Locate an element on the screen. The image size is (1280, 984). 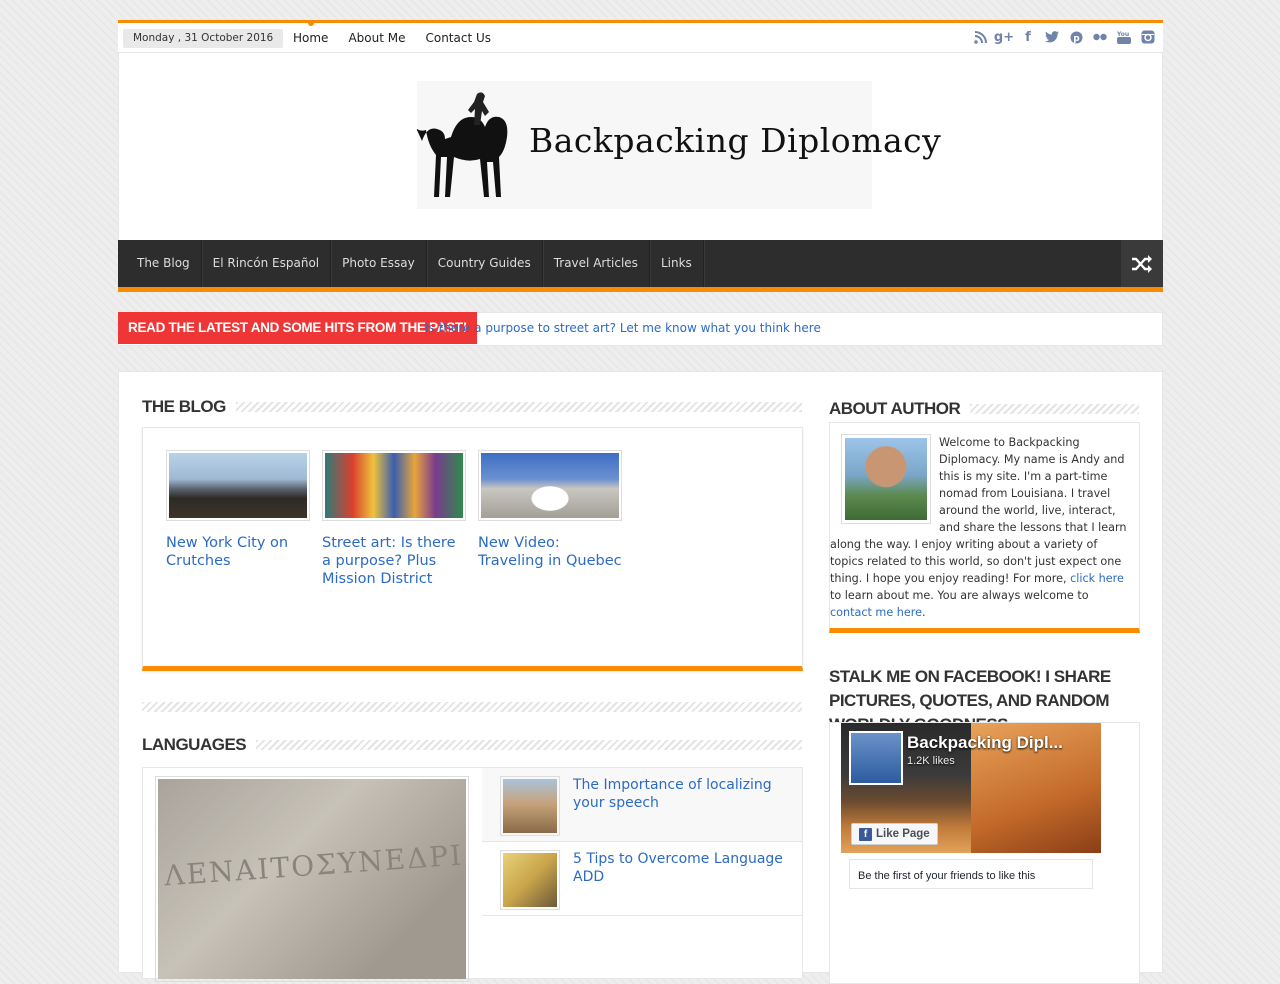
nav-el-rincon-espanol: El Rincón Español is located at coordinates (267, 263).